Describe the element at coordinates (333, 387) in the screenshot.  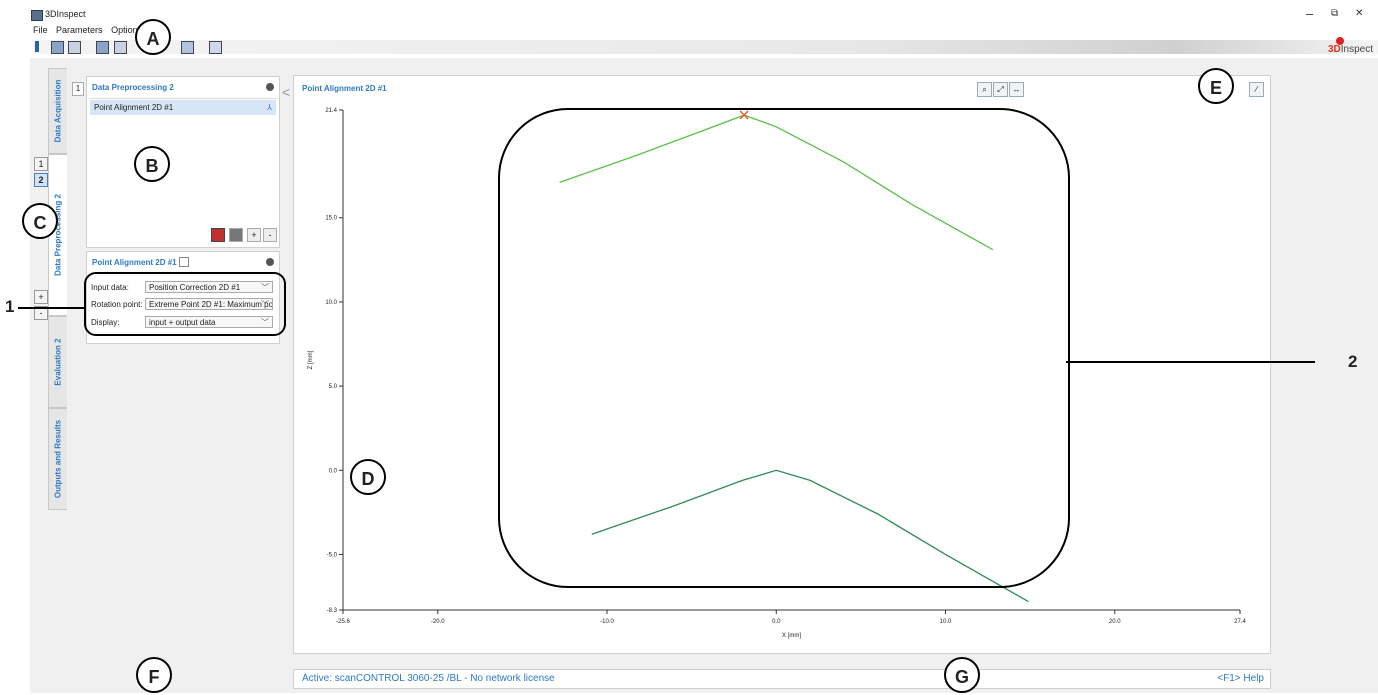
I see `y-tick-label: 5.0` at that location.